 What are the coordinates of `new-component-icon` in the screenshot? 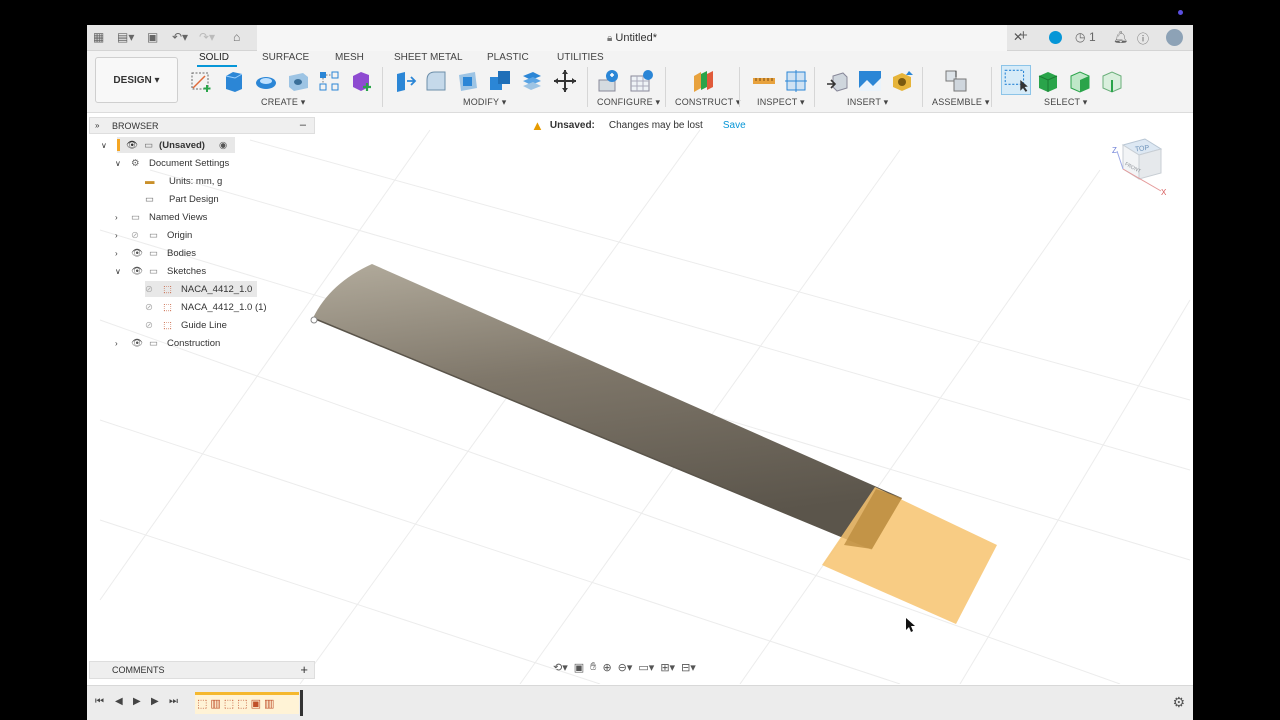 It's located at (956, 81).